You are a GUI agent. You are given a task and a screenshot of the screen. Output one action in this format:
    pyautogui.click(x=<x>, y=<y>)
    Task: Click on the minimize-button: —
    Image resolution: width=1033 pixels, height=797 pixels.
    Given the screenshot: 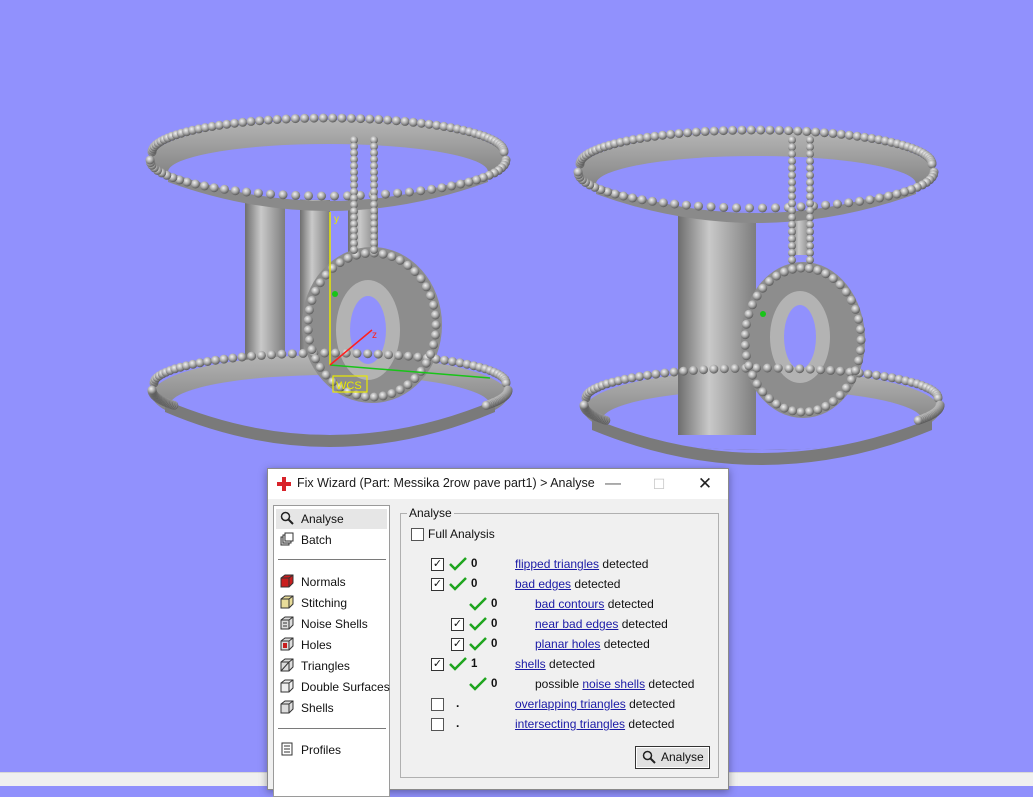 What is the action you would take?
    pyautogui.click(x=613, y=484)
    